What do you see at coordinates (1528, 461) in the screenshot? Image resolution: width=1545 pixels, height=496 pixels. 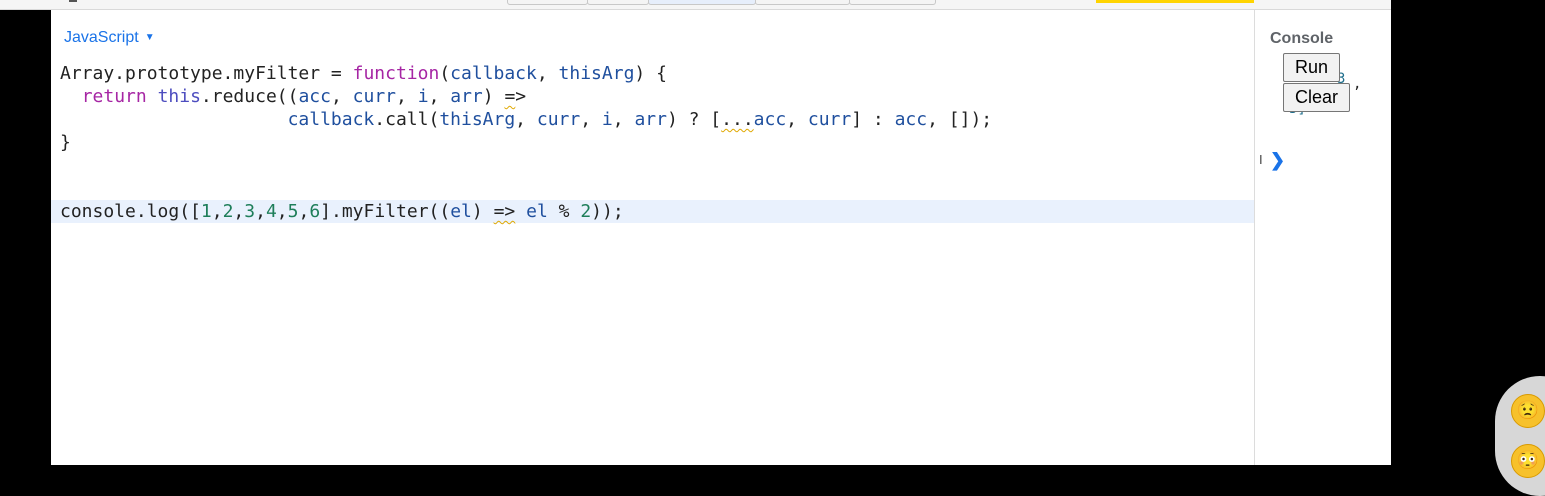 I see `flushed-face-icon: 😳` at bounding box center [1528, 461].